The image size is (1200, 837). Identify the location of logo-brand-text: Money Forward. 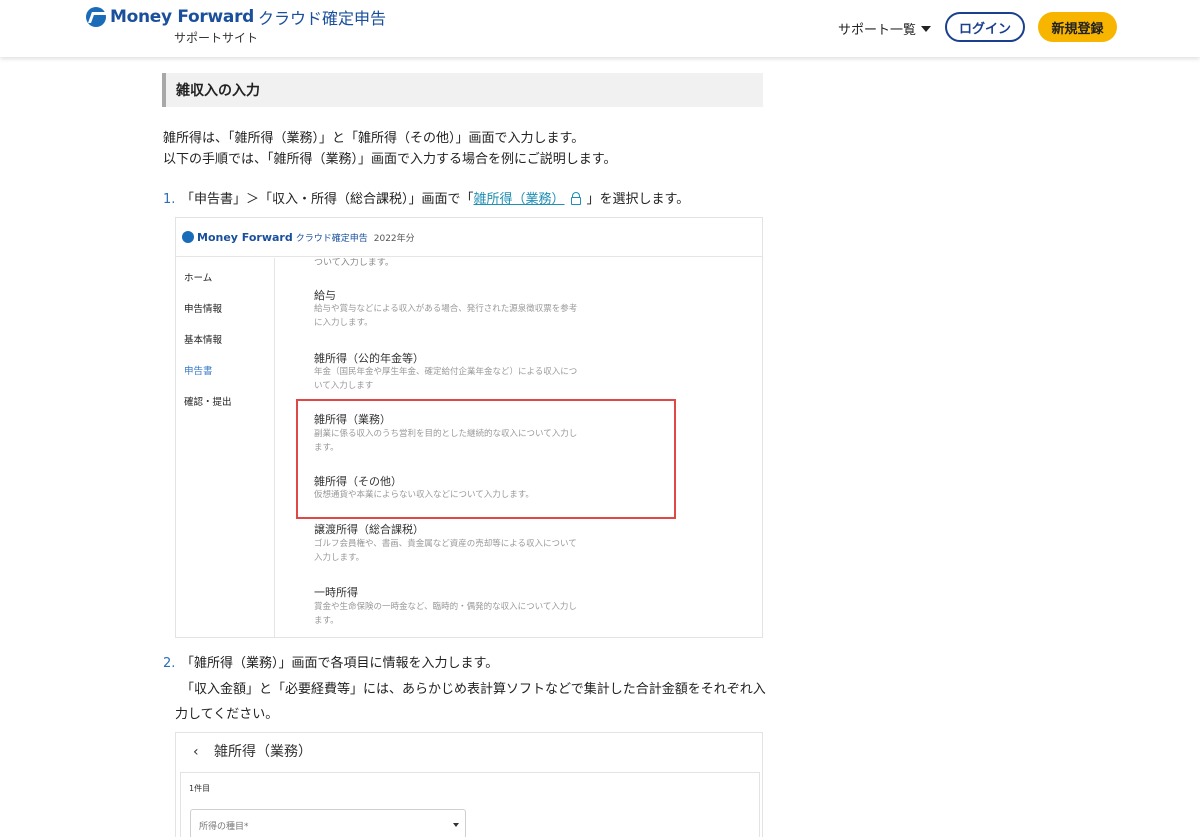
(182, 17).